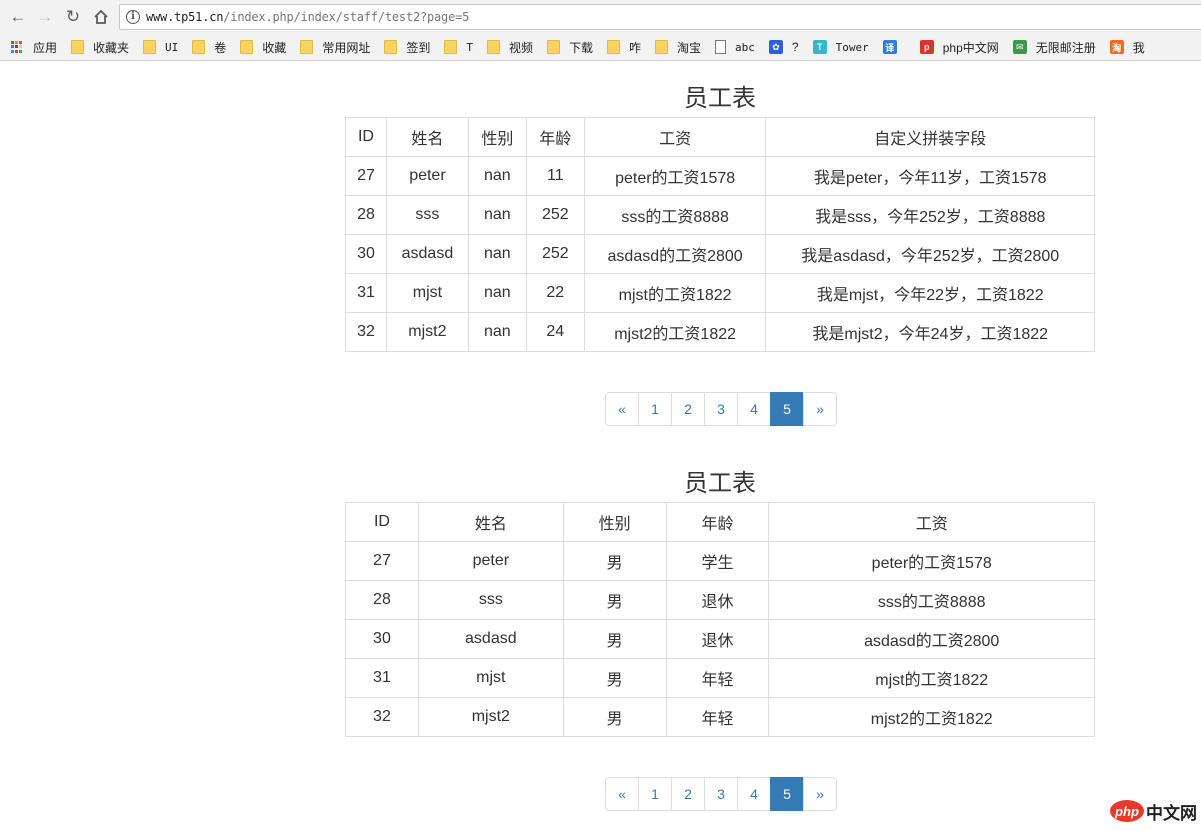 This screenshot has width=1201, height=831. I want to click on bookmark-item: UI, so click(160, 47).